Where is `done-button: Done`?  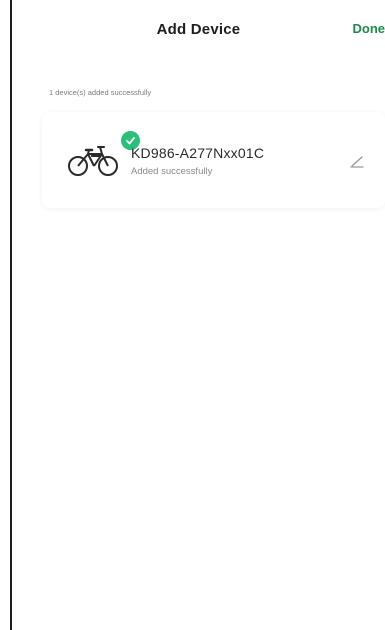
done-button: Done is located at coordinates (369, 28).